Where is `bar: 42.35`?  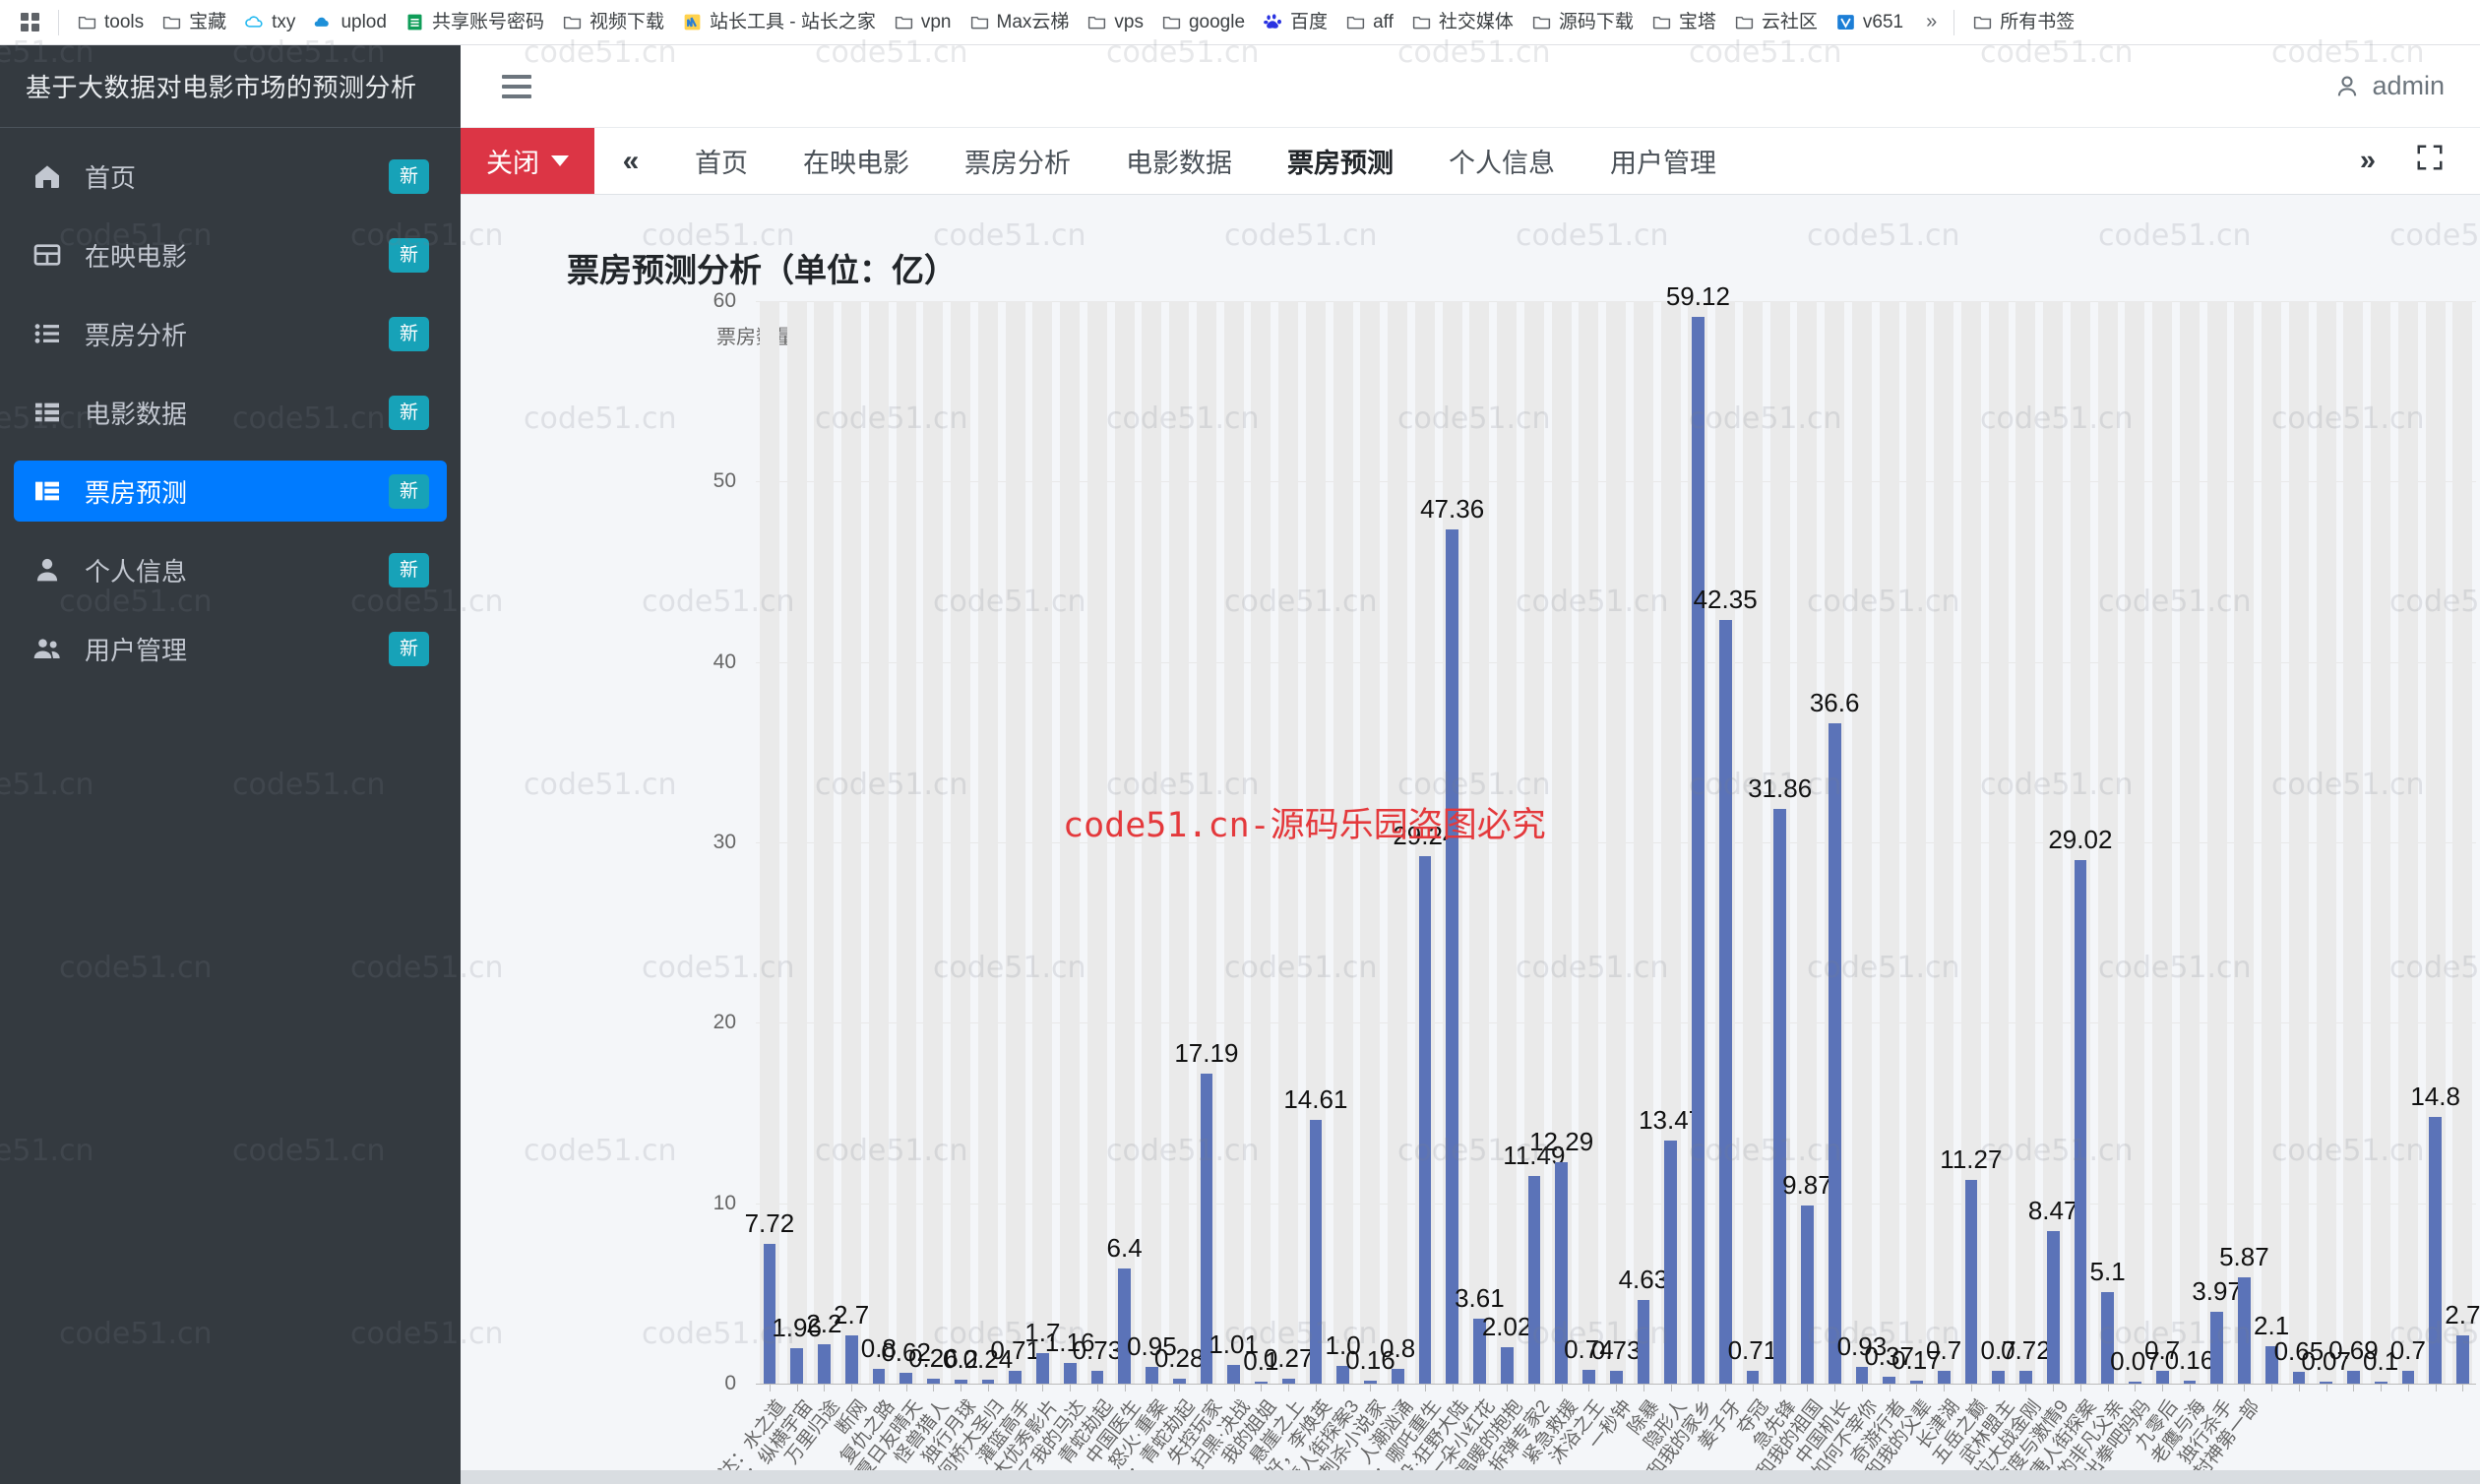 bar: 42.35 is located at coordinates (1726, 985).